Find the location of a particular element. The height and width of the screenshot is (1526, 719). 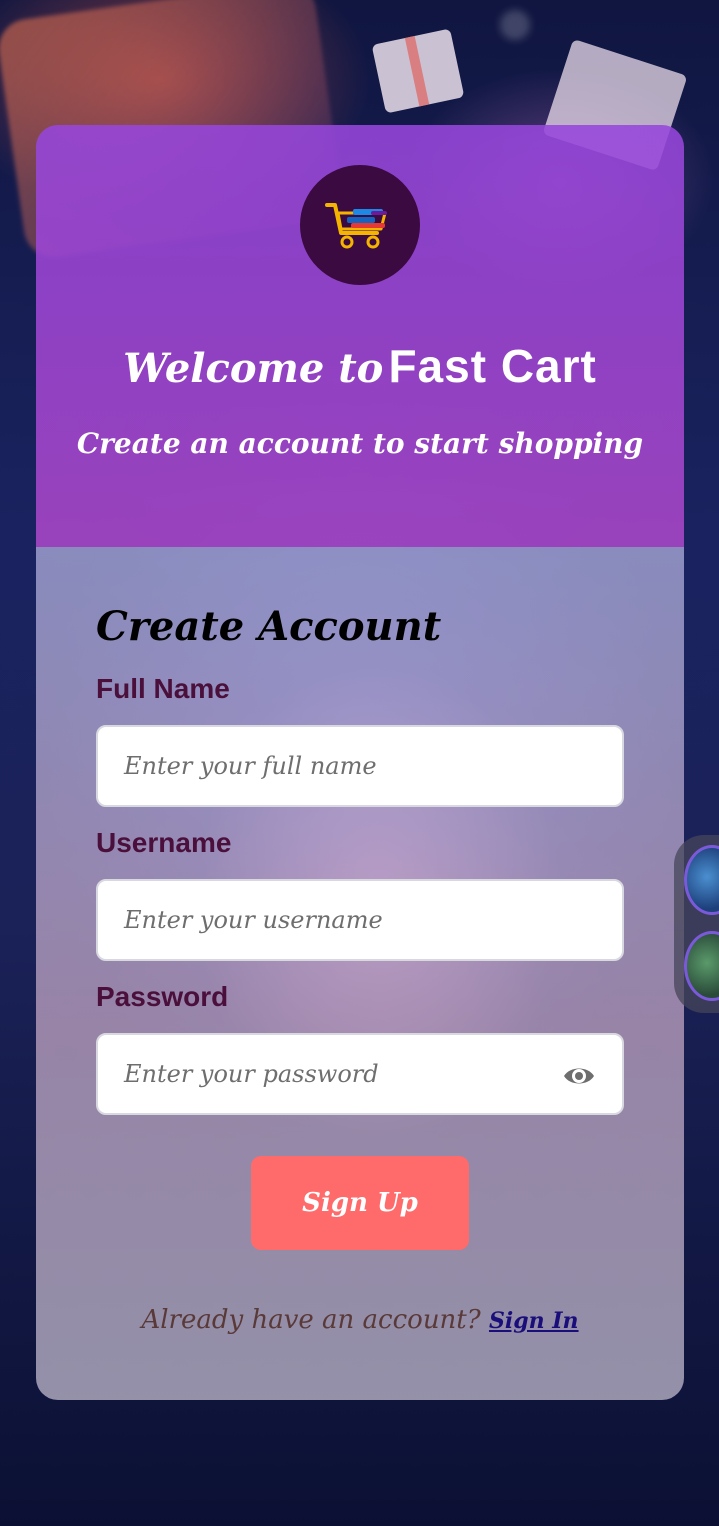

eye-icon is located at coordinates (579, 1076).